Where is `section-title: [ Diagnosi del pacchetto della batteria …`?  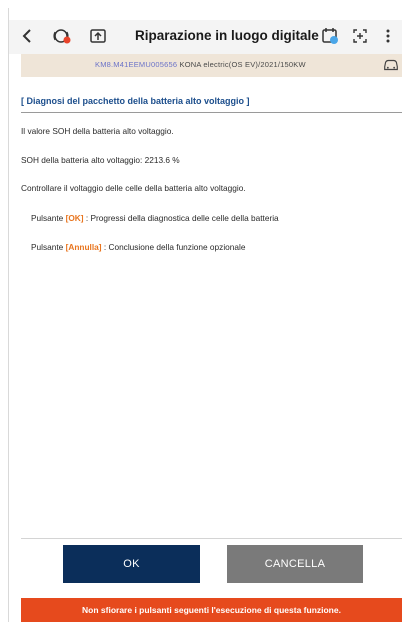 section-title: [ Diagnosi del pacchetto della batteria … is located at coordinates (135, 101).